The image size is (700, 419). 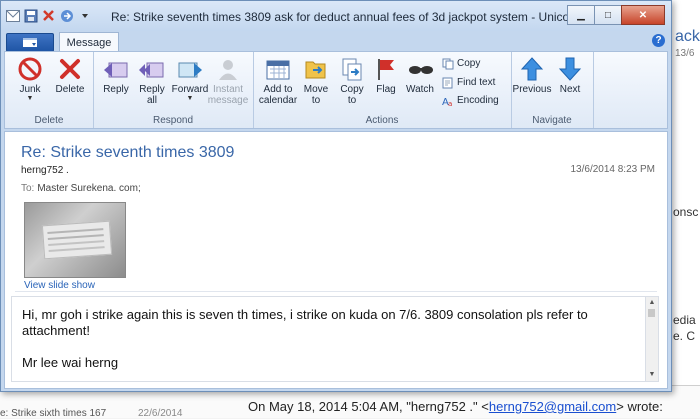 What do you see at coordinates (336, 41) in the screenshot?
I see `ribbon-tab-row: Message ?` at bounding box center [336, 41].